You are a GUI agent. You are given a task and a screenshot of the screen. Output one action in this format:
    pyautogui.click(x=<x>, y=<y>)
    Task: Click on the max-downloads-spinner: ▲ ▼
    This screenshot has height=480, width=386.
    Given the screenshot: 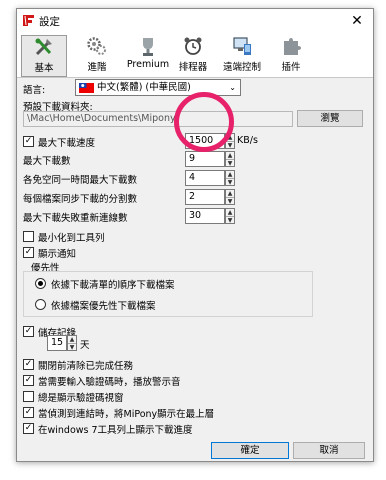 What is the action you would take?
    pyautogui.click(x=230, y=159)
    